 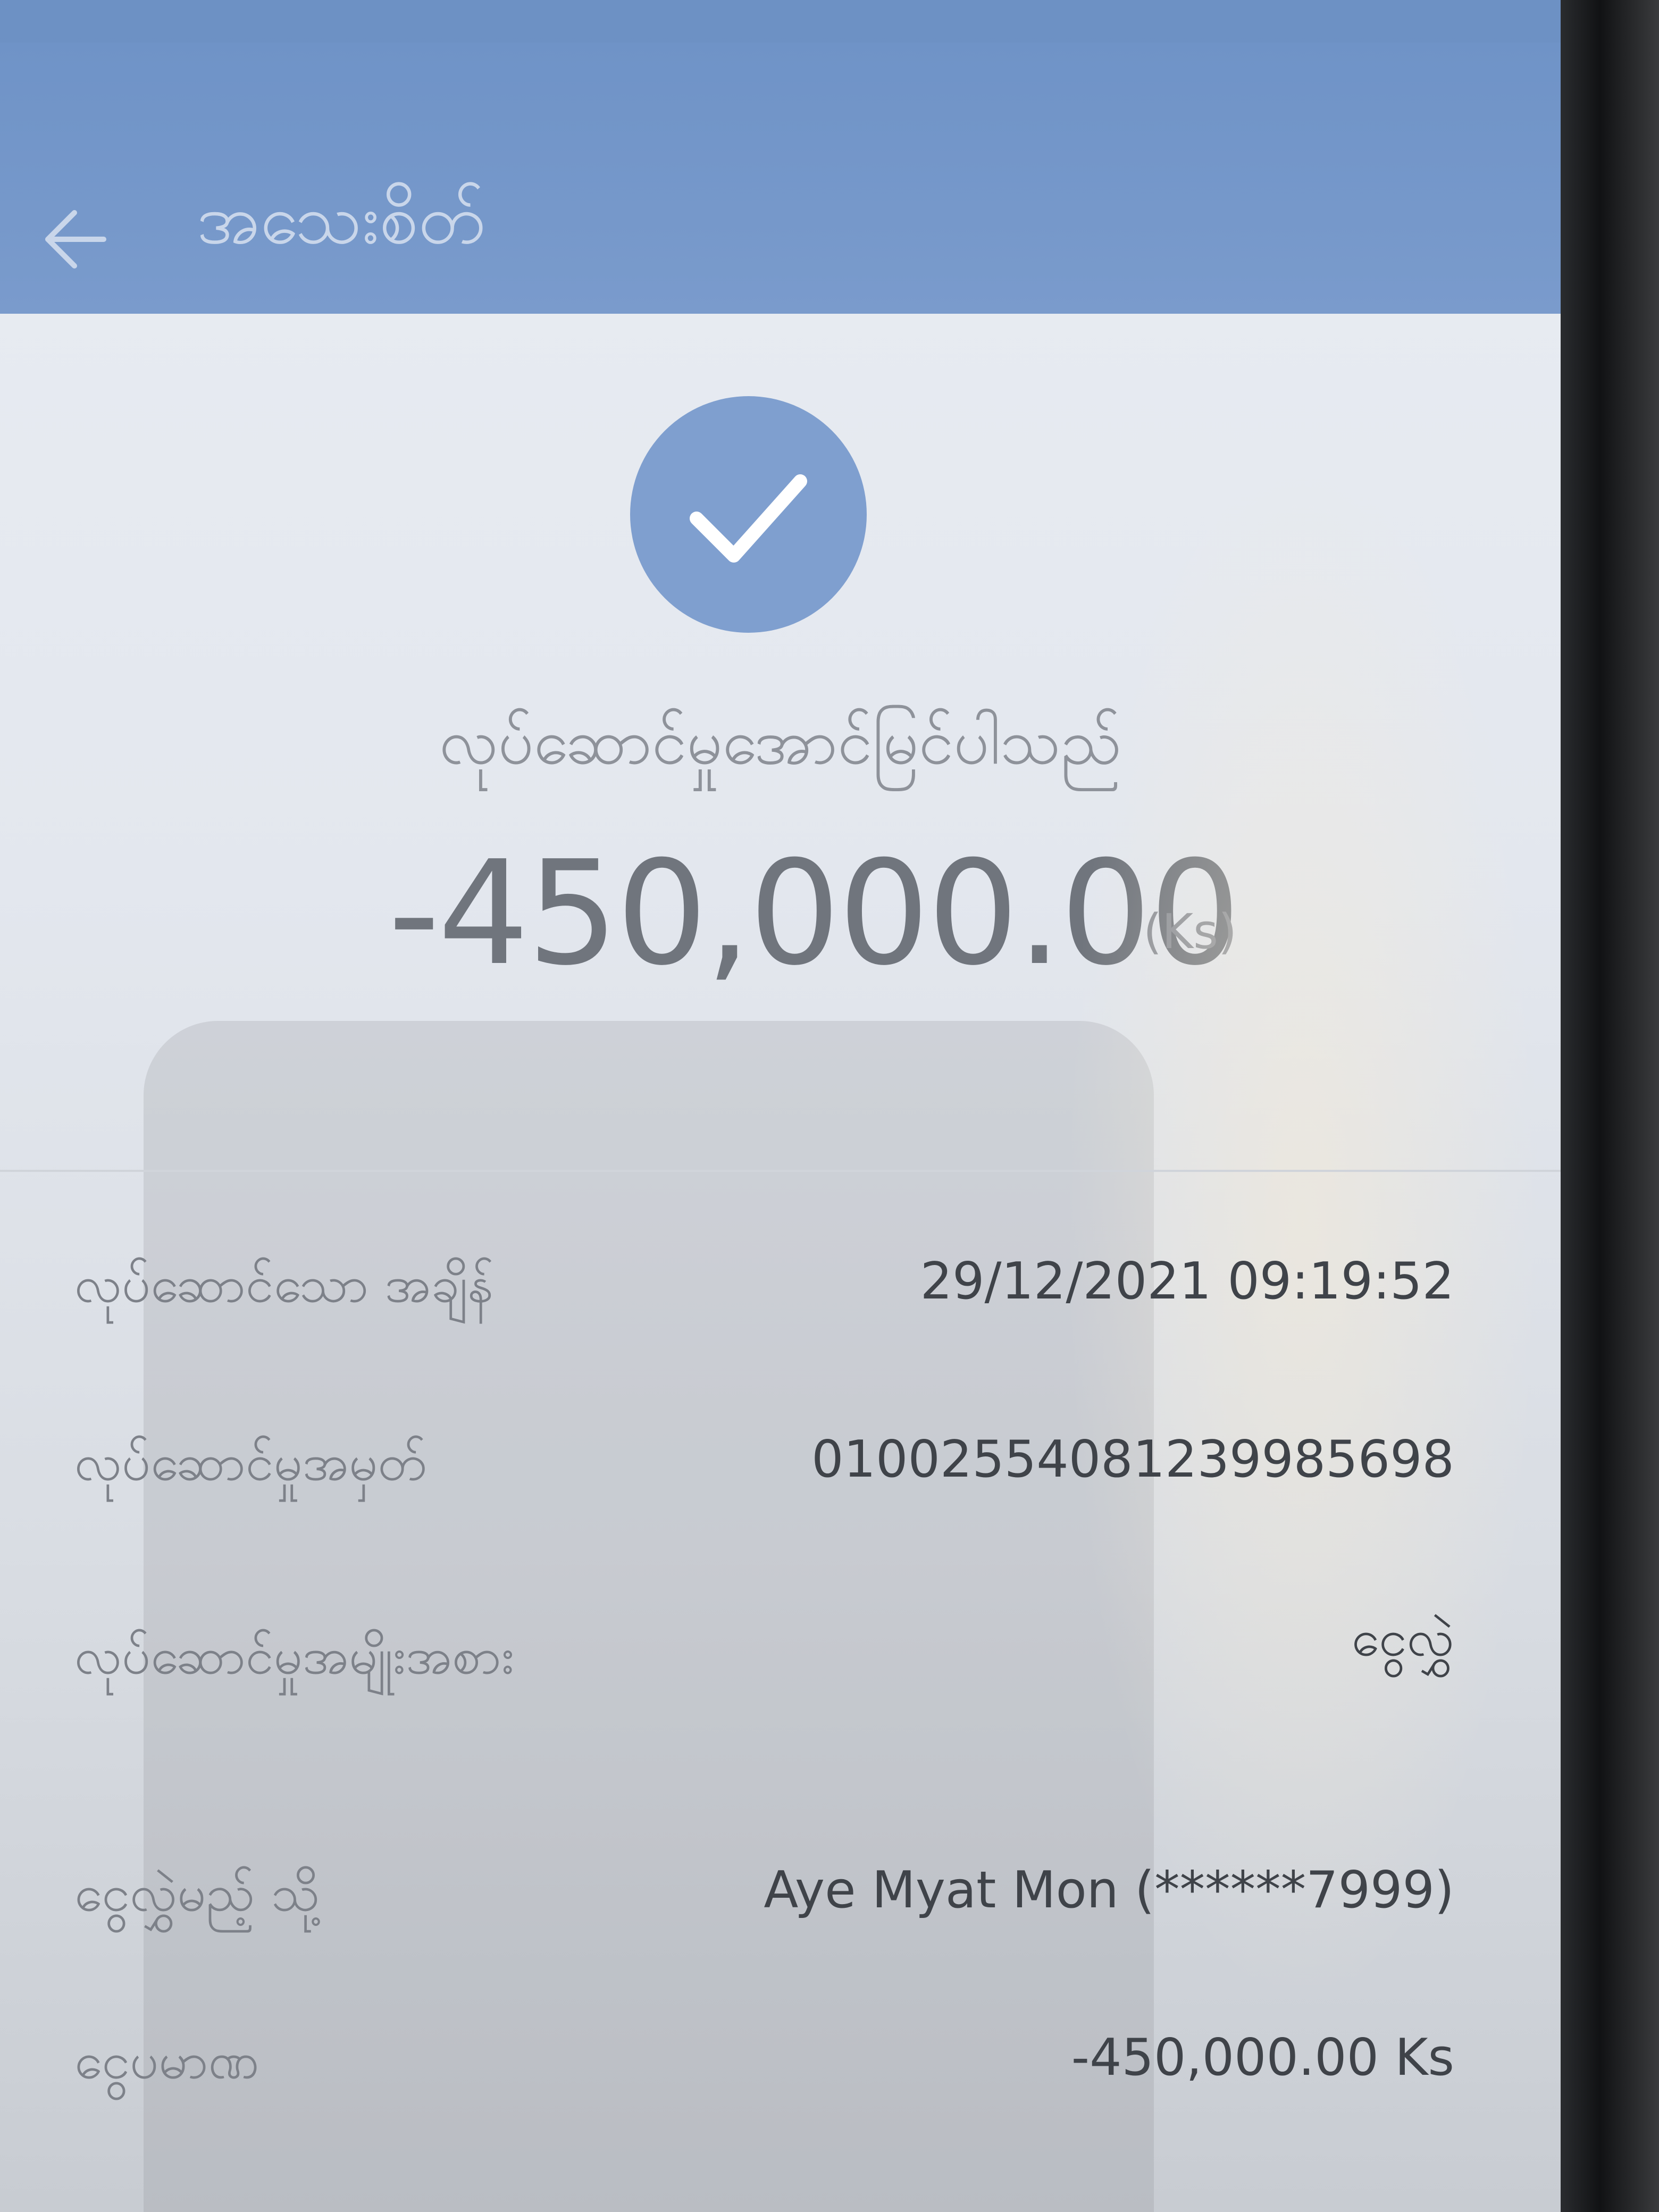 What do you see at coordinates (780, 741) in the screenshot?
I see `status-message: လုပ်ဆောင်မှုအောင်မြင်ပါသည်` at bounding box center [780, 741].